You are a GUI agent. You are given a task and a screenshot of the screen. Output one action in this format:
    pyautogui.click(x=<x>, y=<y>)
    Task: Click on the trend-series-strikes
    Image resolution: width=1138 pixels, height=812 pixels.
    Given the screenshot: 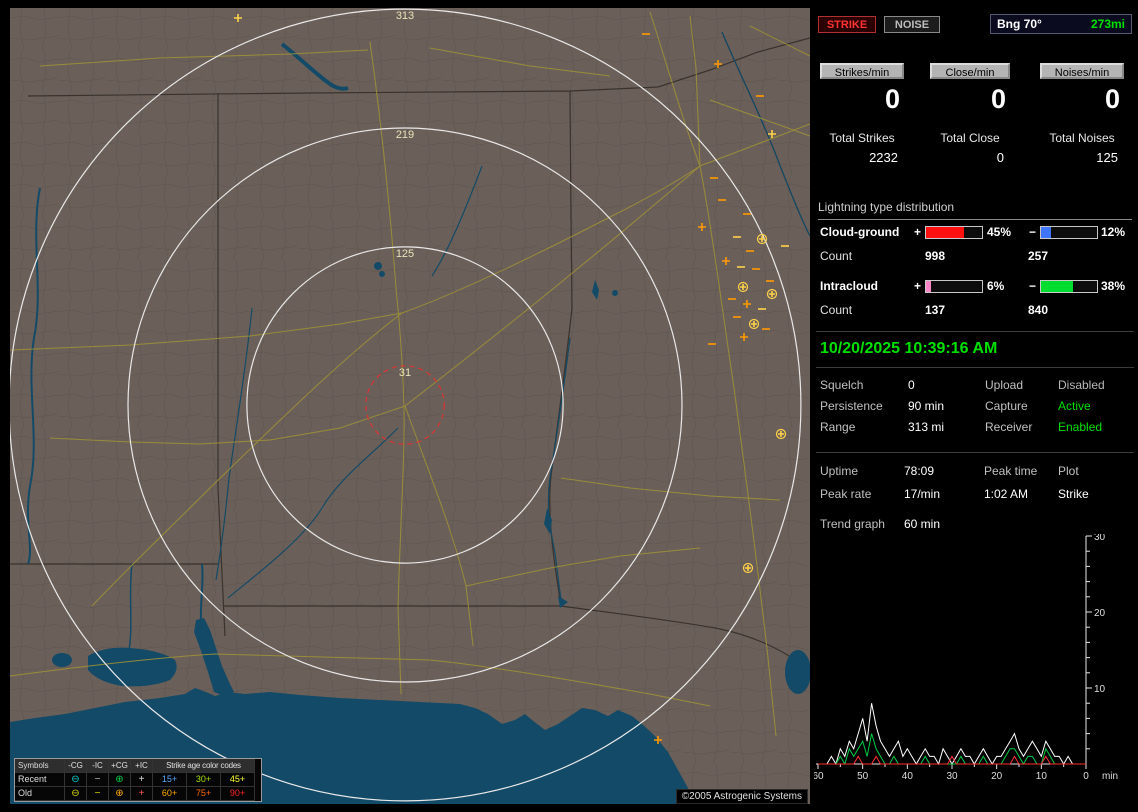 What is the action you would take?
    pyautogui.click(x=952, y=734)
    